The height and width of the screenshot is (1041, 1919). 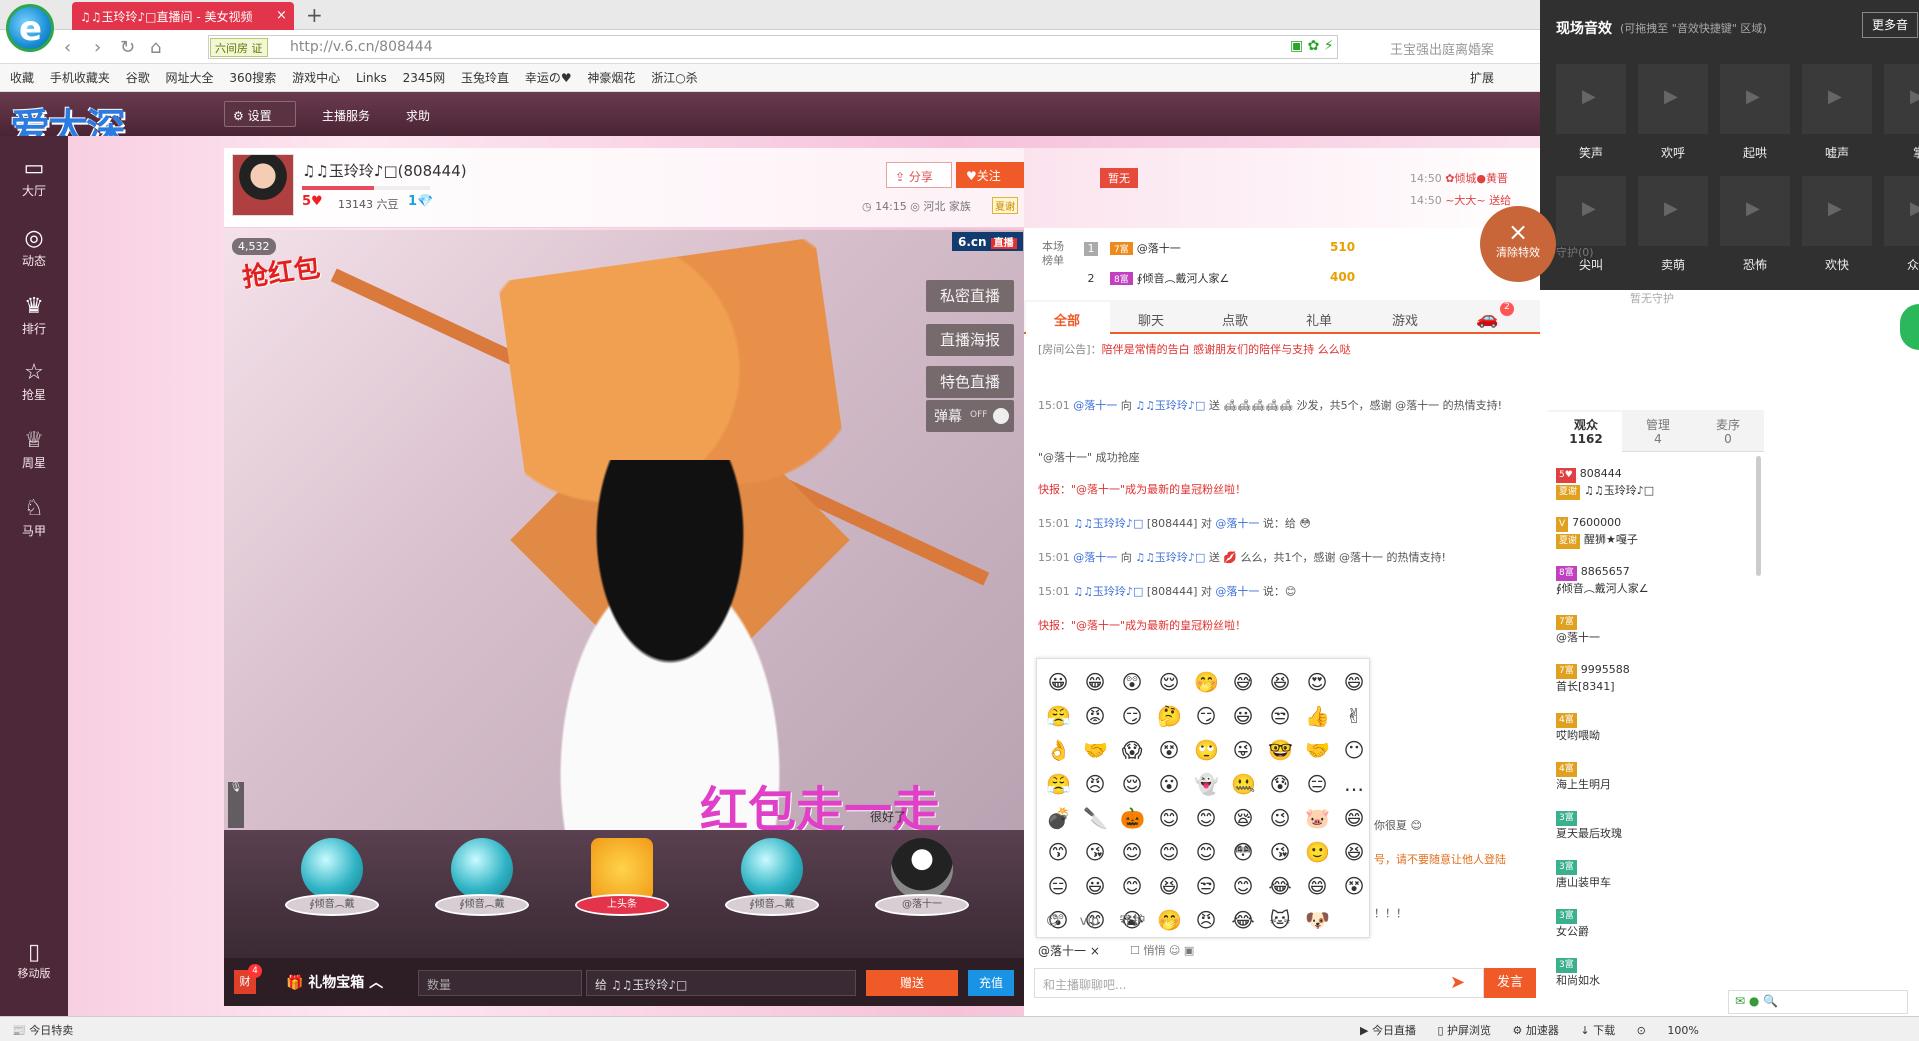 What do you see at coordinates (1005, 205) in the screenshot?
I see `family-badge: 夏谢` at bounding box center [1005, 205].